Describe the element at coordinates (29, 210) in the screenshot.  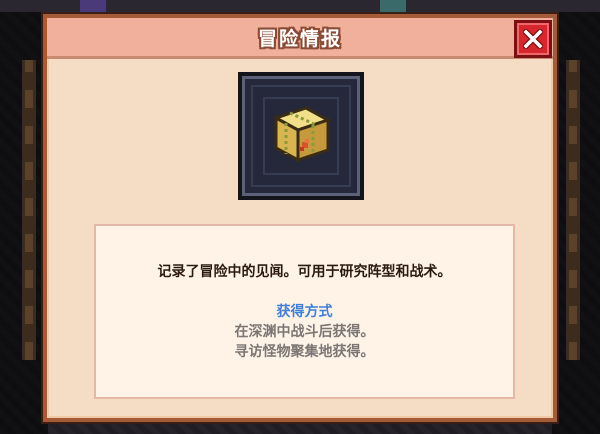
I see `backdrop-left-pillar` at that location.